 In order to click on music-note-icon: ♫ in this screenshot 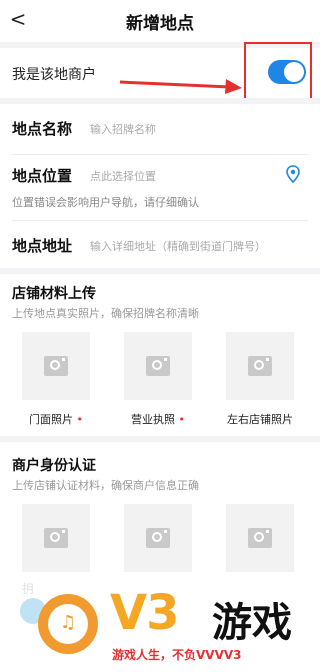, I will do `click(68, 622)`.